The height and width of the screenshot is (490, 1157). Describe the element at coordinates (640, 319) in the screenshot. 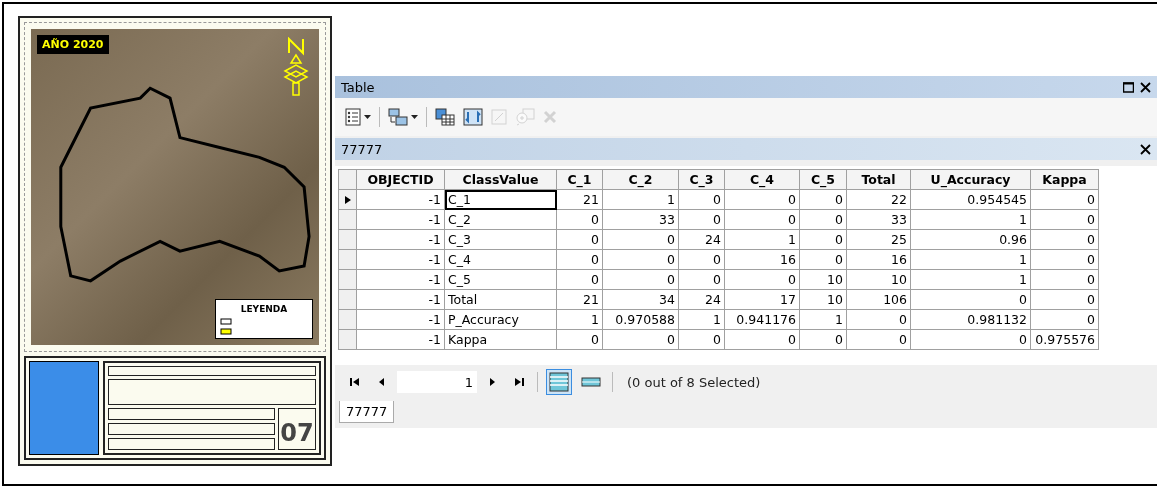

I see `table-cell: 0.970588` at that location.